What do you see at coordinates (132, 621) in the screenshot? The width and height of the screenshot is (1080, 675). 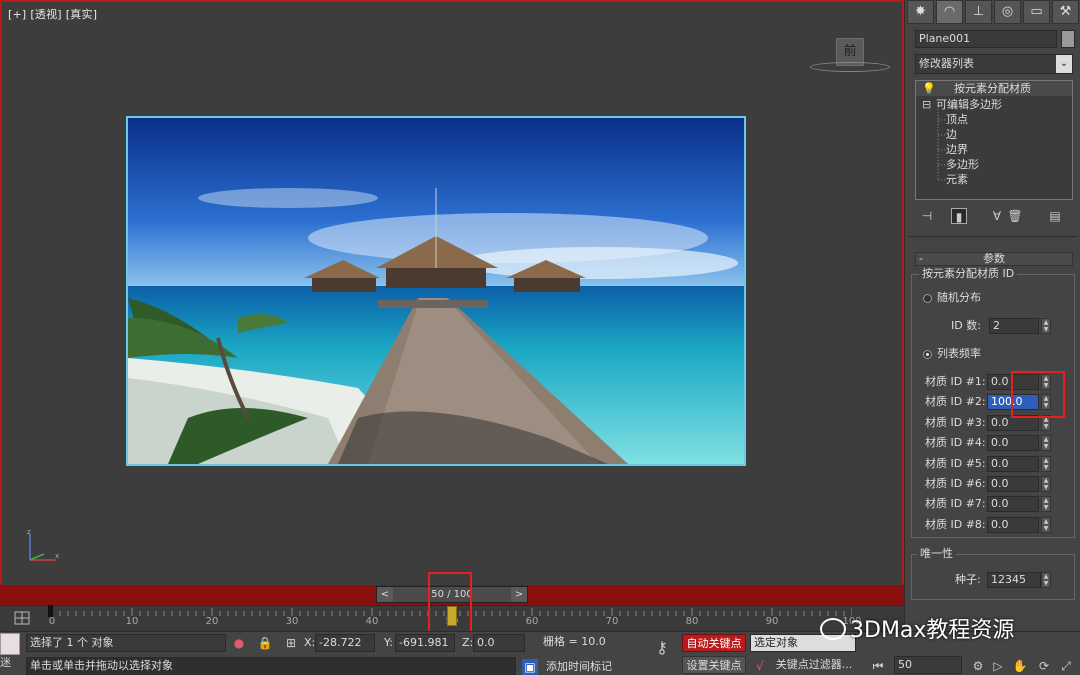 I see `ruler-label: 10` at bounding box center [132, 621].